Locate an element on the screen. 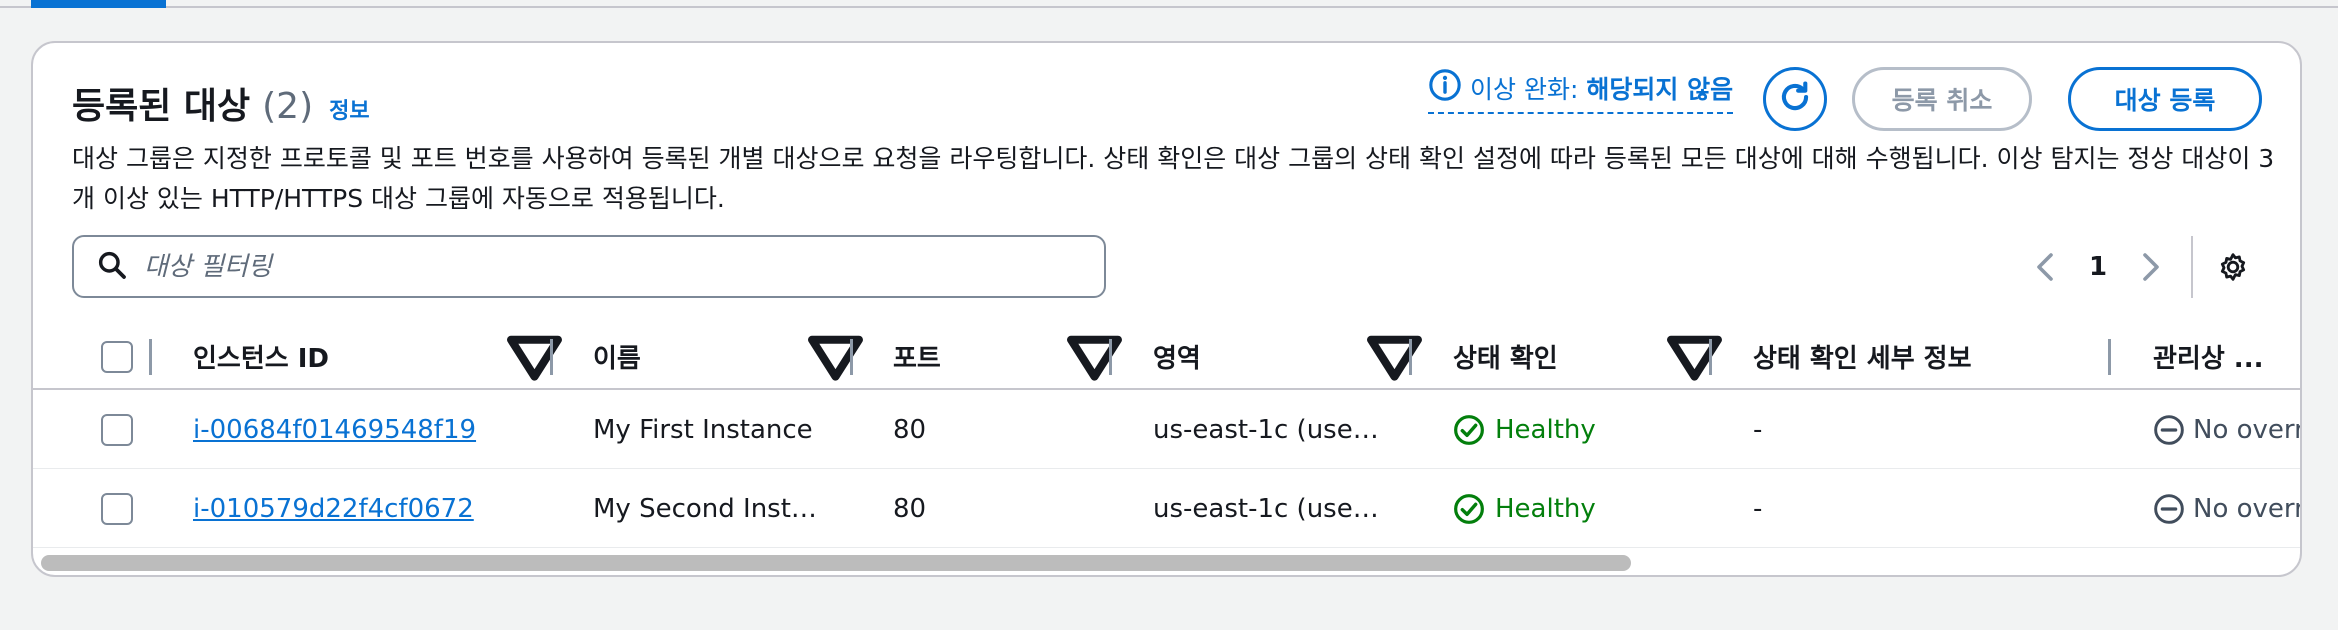 The width and height of the screenshot is (2338, 630). refresh-button is located at coordinates (1795, 99).